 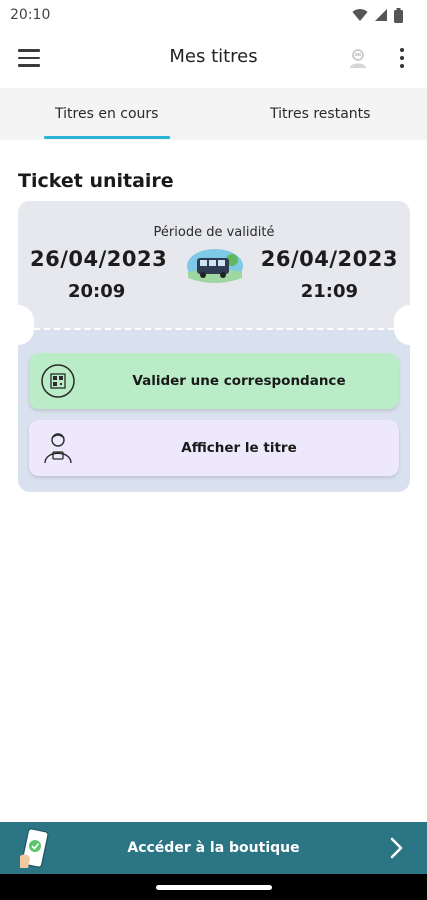 What do you see at coordinates (360, 15) in the screenshot?
I see `wifi-icon` at bounding box center [360, 15].